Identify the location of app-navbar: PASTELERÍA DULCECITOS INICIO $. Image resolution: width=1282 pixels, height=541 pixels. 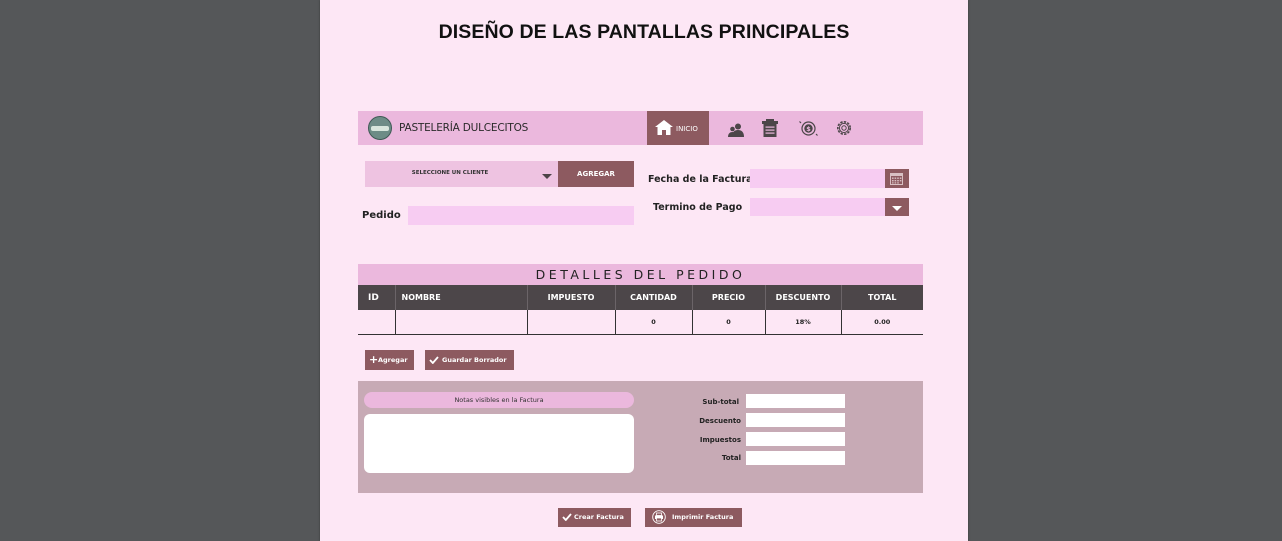
(640, 128).